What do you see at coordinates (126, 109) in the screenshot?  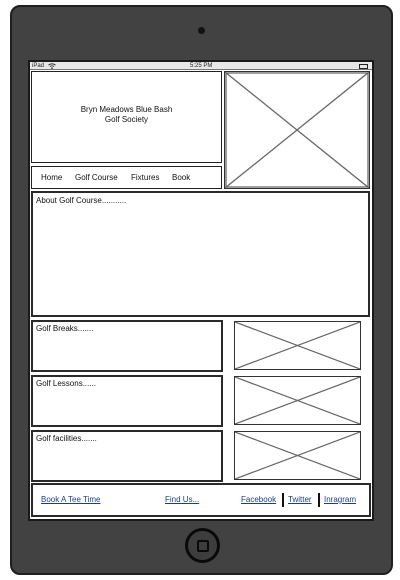 I see `site-title-line1: Bryn Meadows Blue Bash` at bounding box center [126, 109].